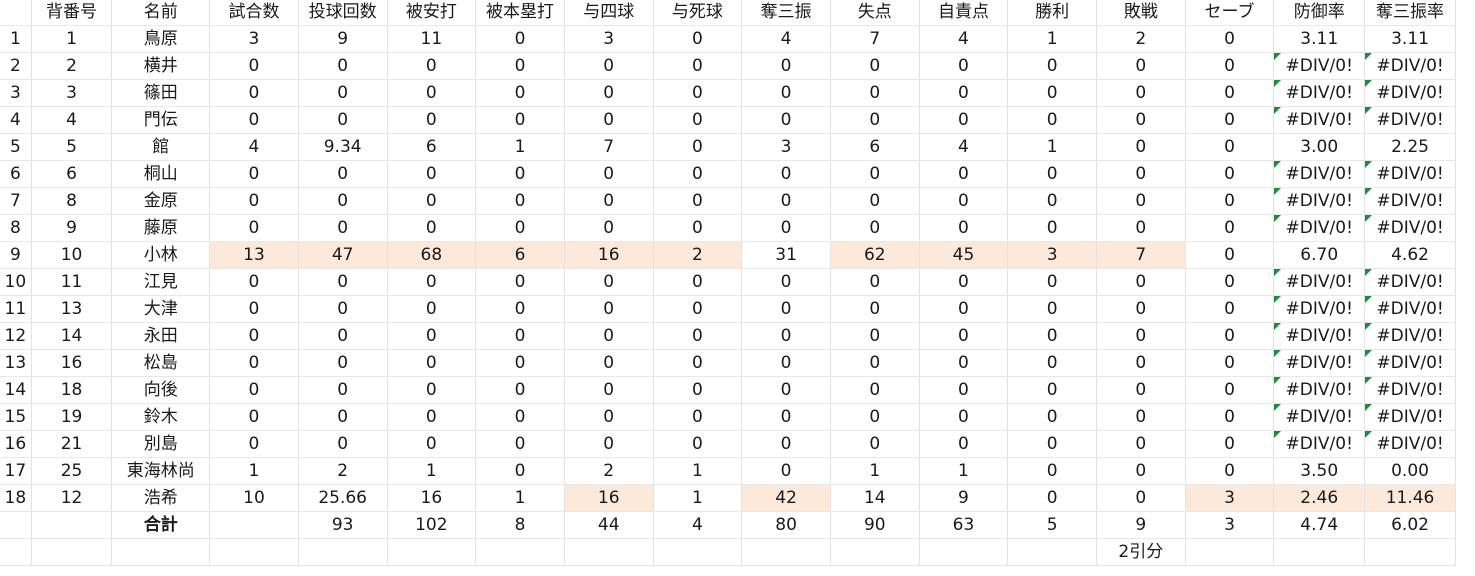  I want to click on cell-uniform-number: 14, so click(72, 336).